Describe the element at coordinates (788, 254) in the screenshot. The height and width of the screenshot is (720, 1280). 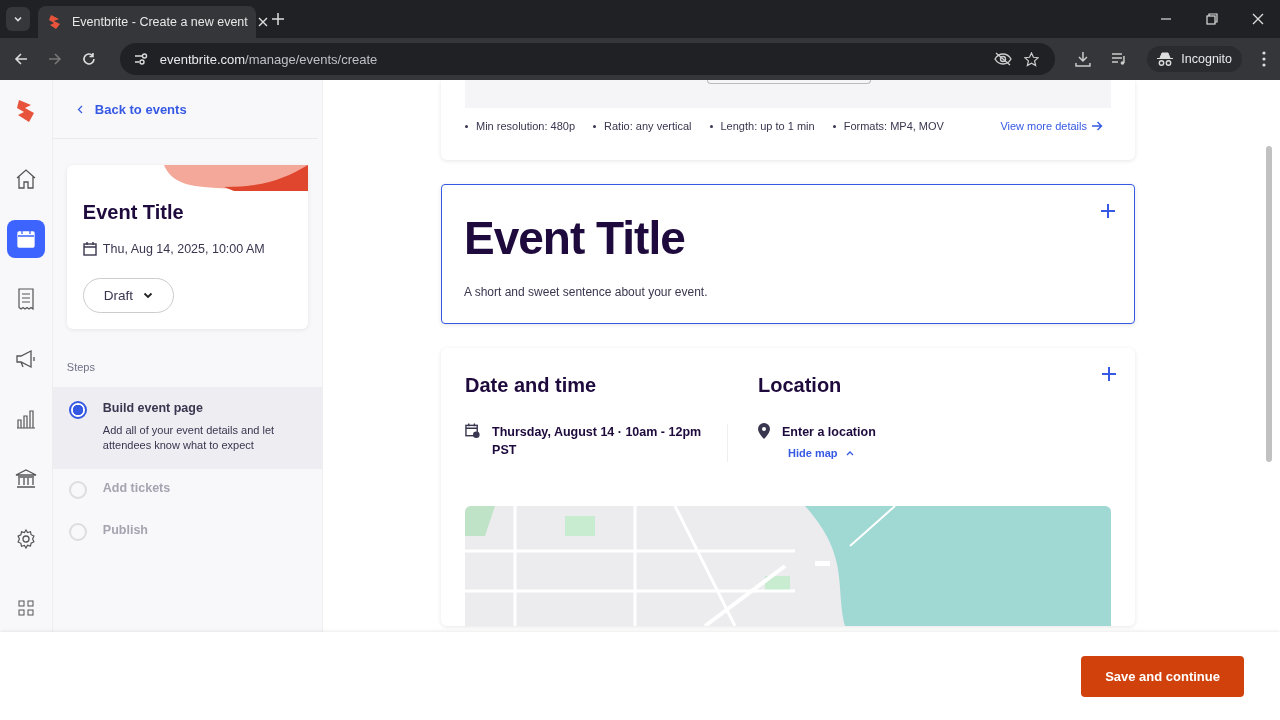
I see `title-card: Event Title A short and sweet sentence about your event.` at that location.